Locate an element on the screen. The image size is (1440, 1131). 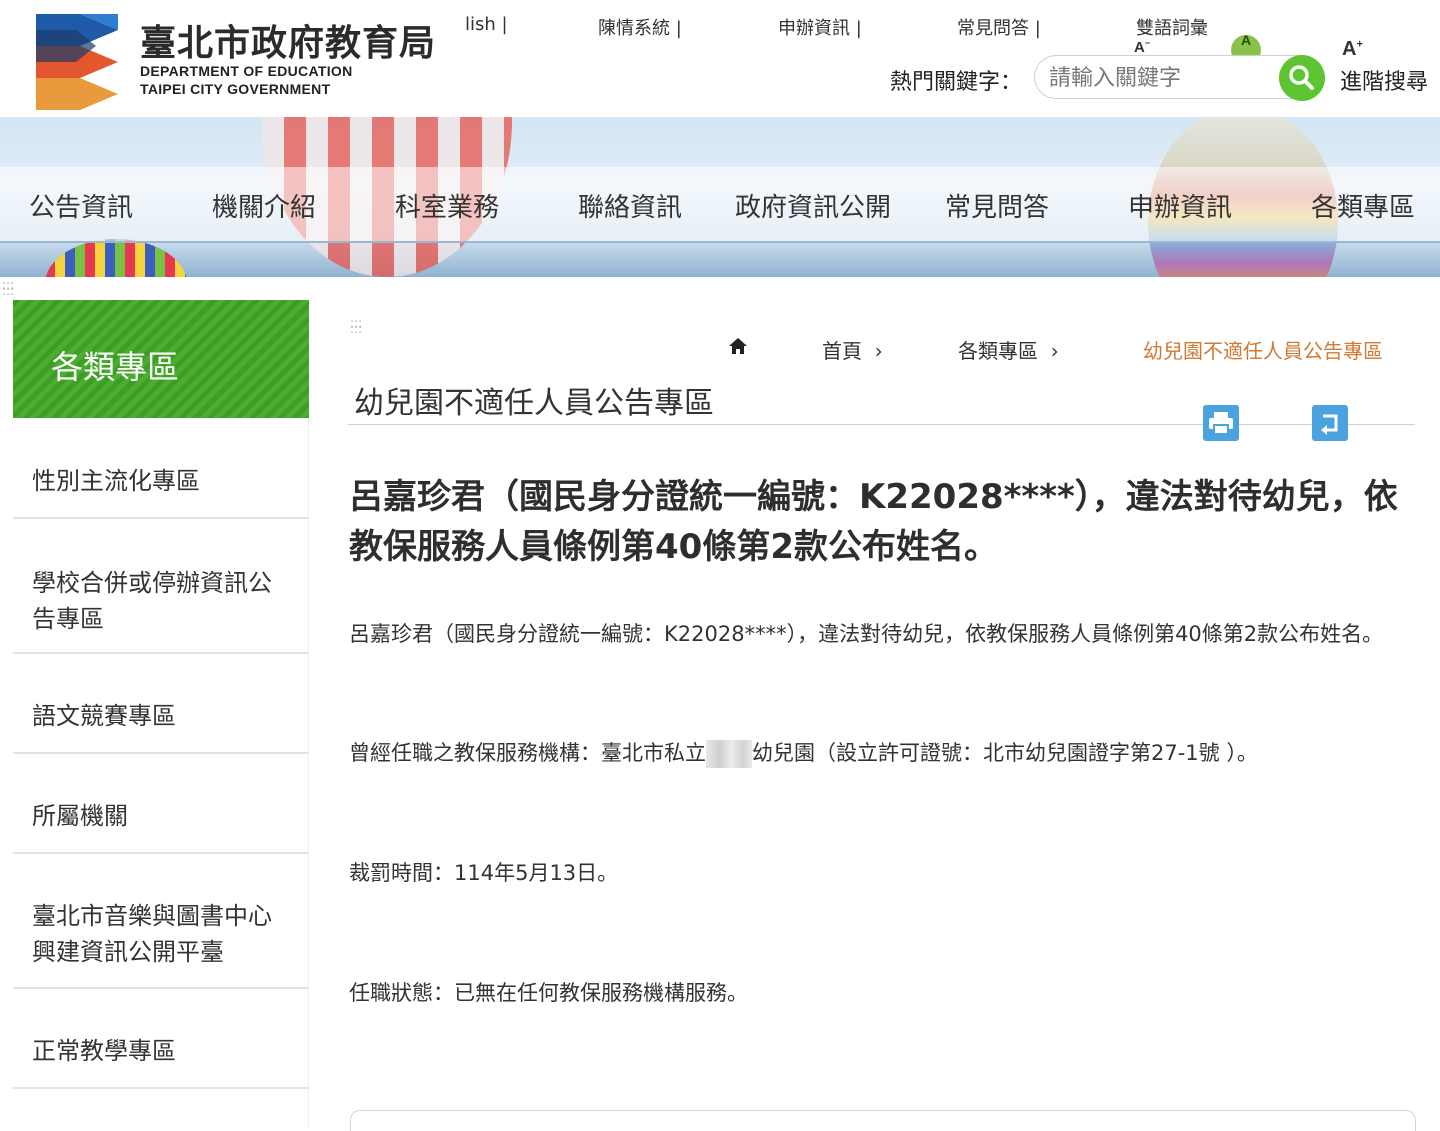
nav-item-gov-info: 政府資訊公開 is located at coordinates (813, 205).